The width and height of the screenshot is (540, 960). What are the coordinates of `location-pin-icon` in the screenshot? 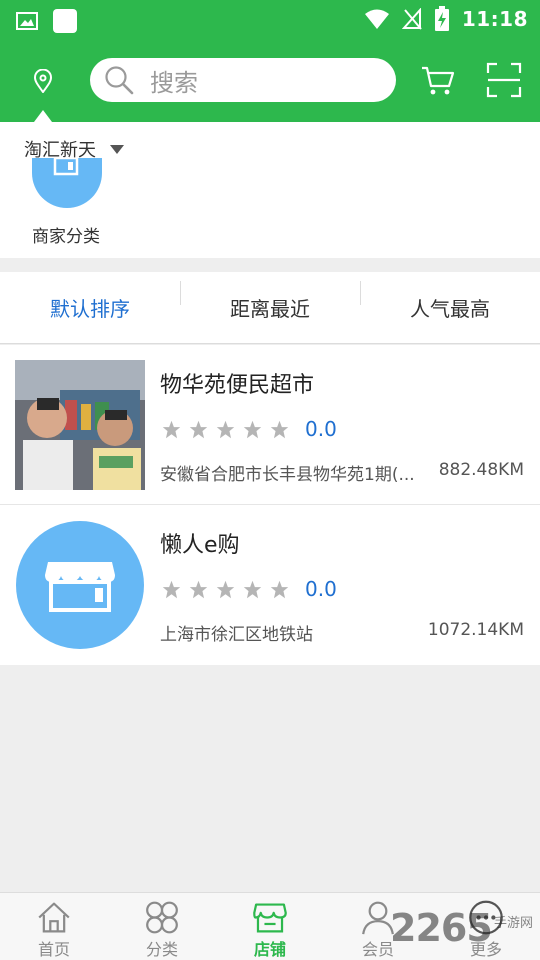 It's located at (43, 81).